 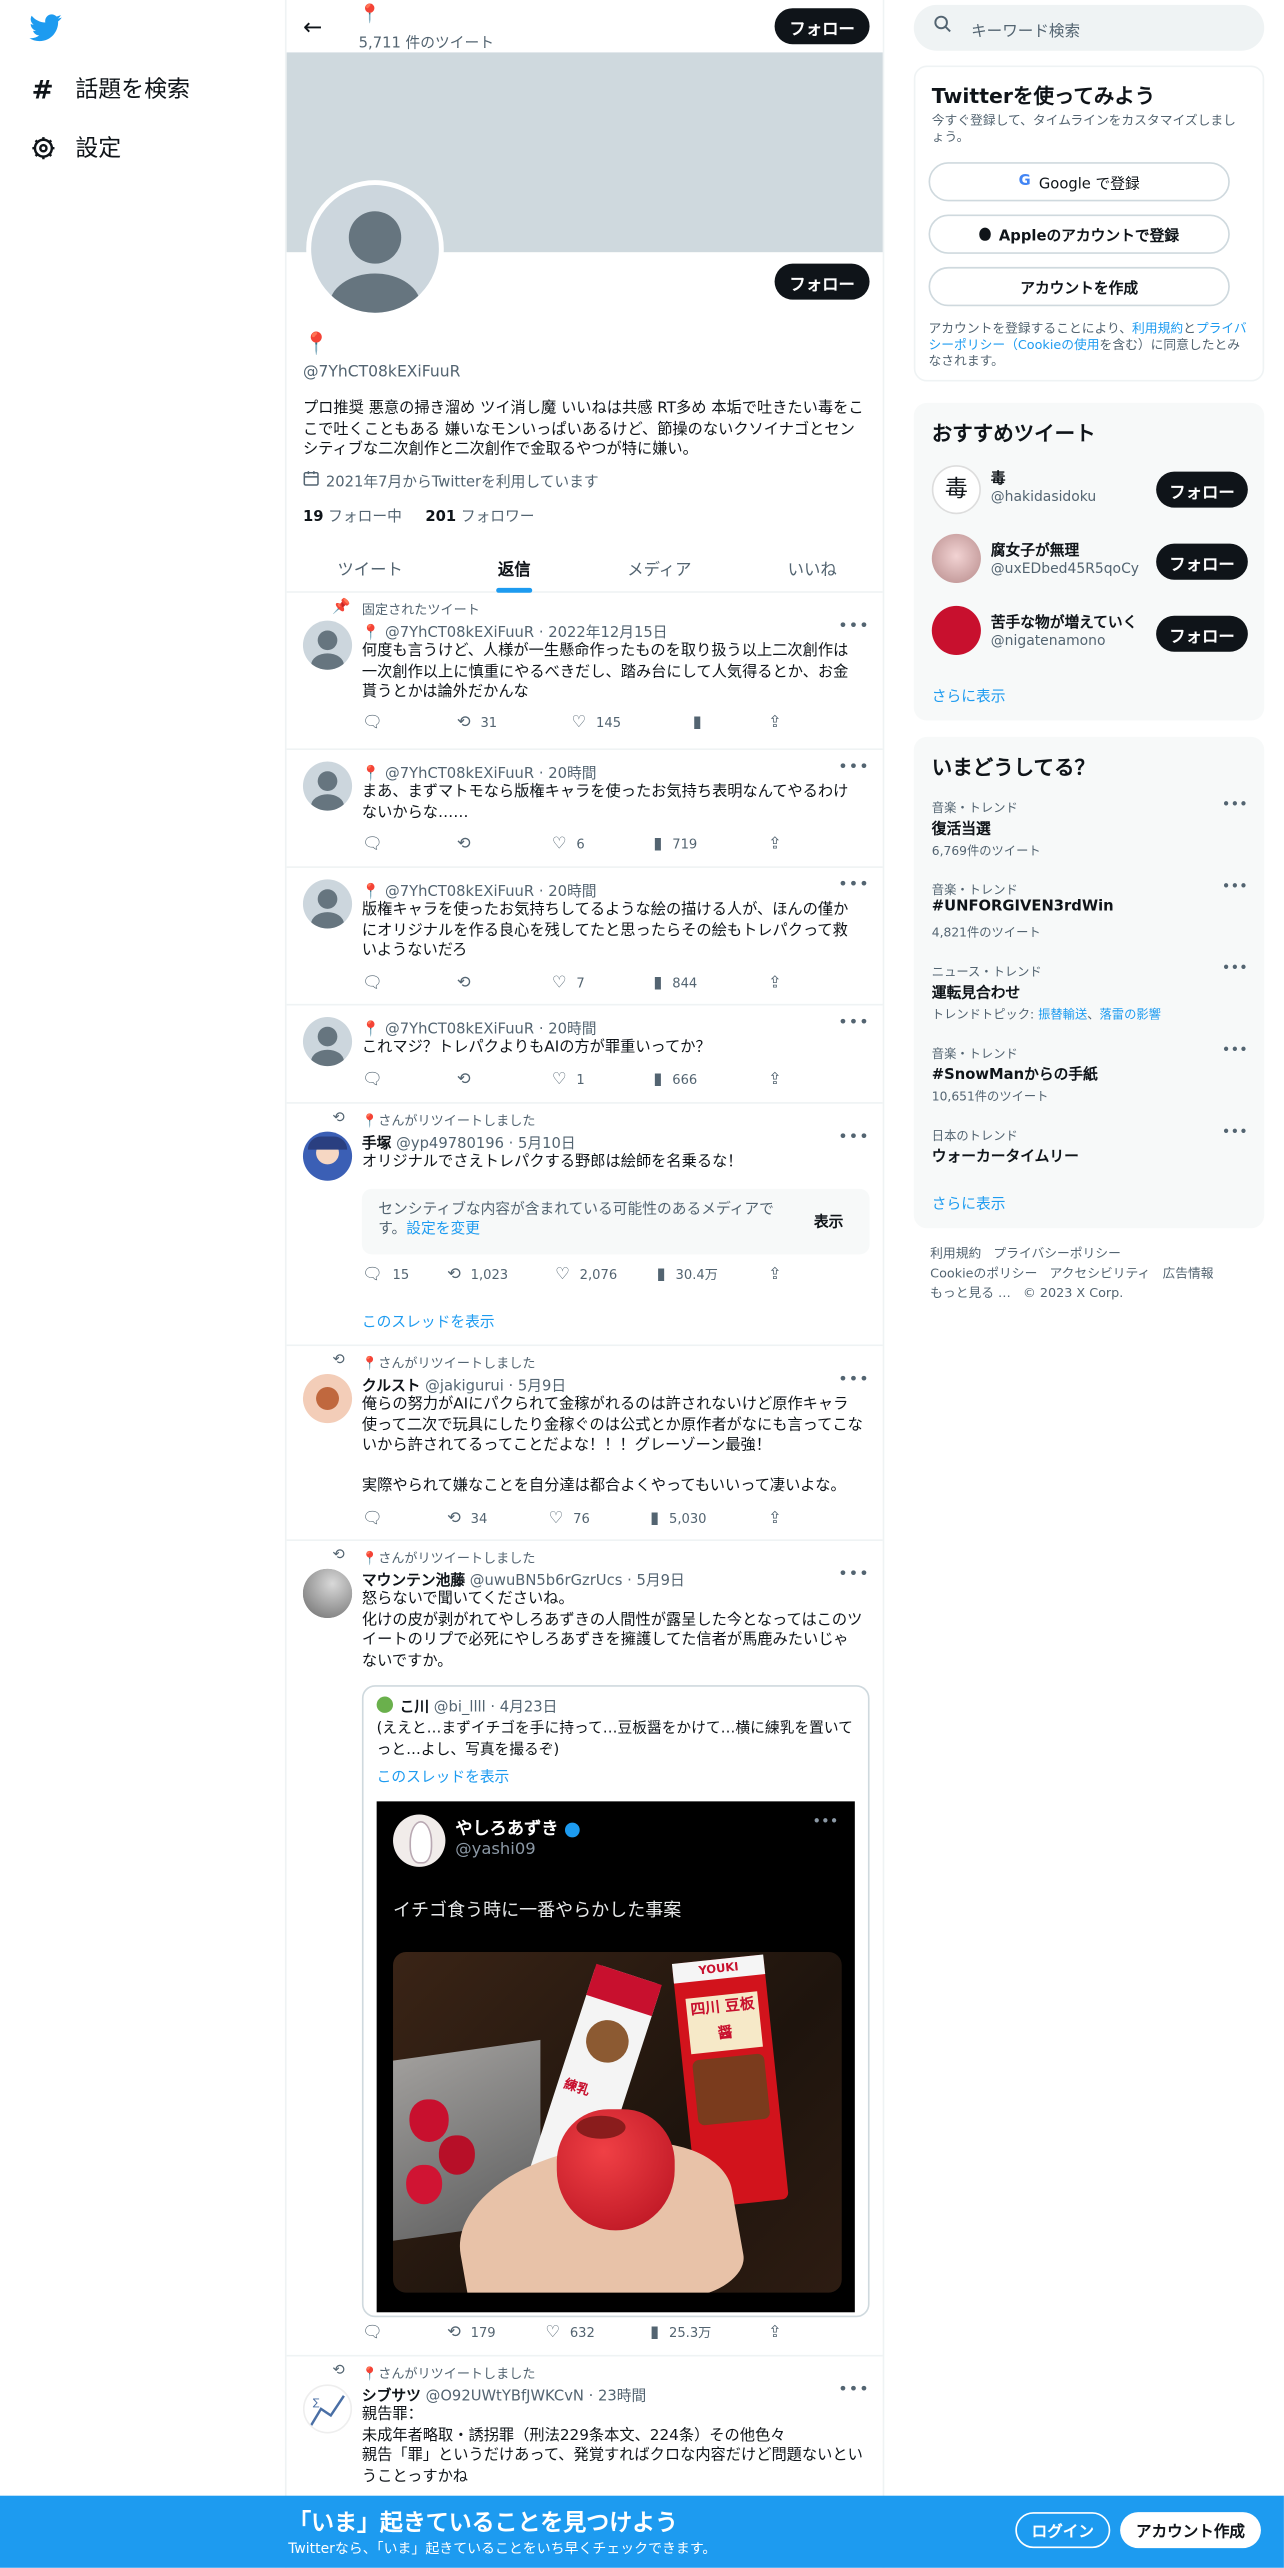 I want to click on footer-accessibility-link: アクセシビリティ, so click(x=1100, y=1273).